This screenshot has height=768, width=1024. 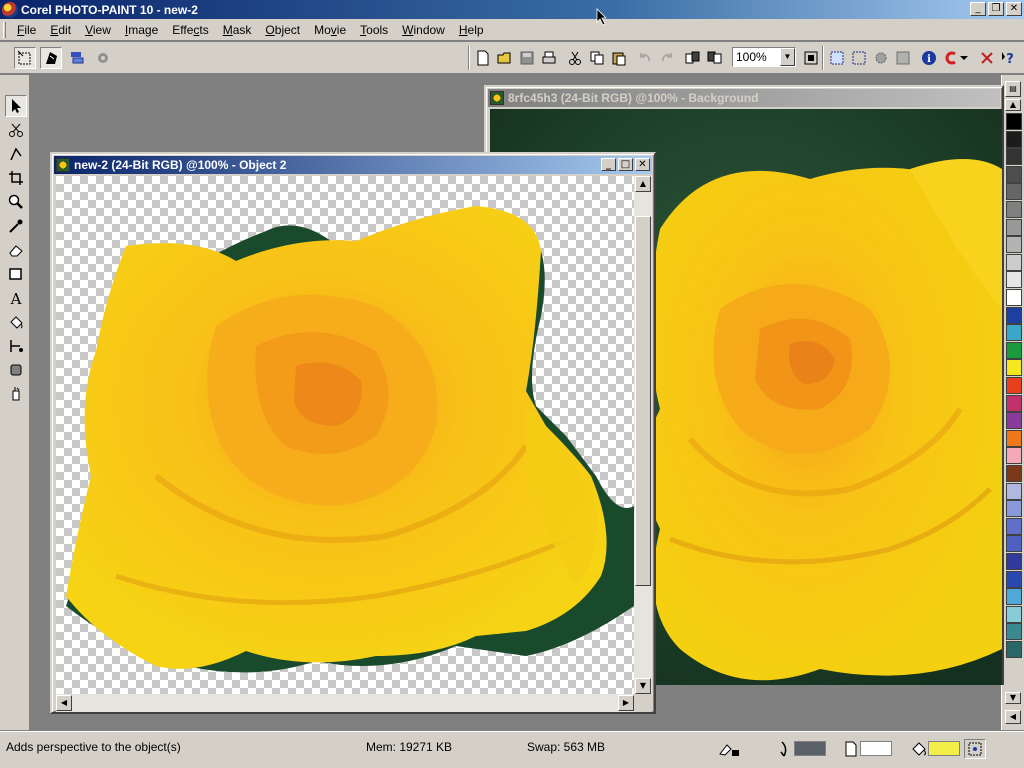 What do you see at coordinates (505, 58) in the screenshot?
I see `open-folder-icon` at bounding box center [505, 58].